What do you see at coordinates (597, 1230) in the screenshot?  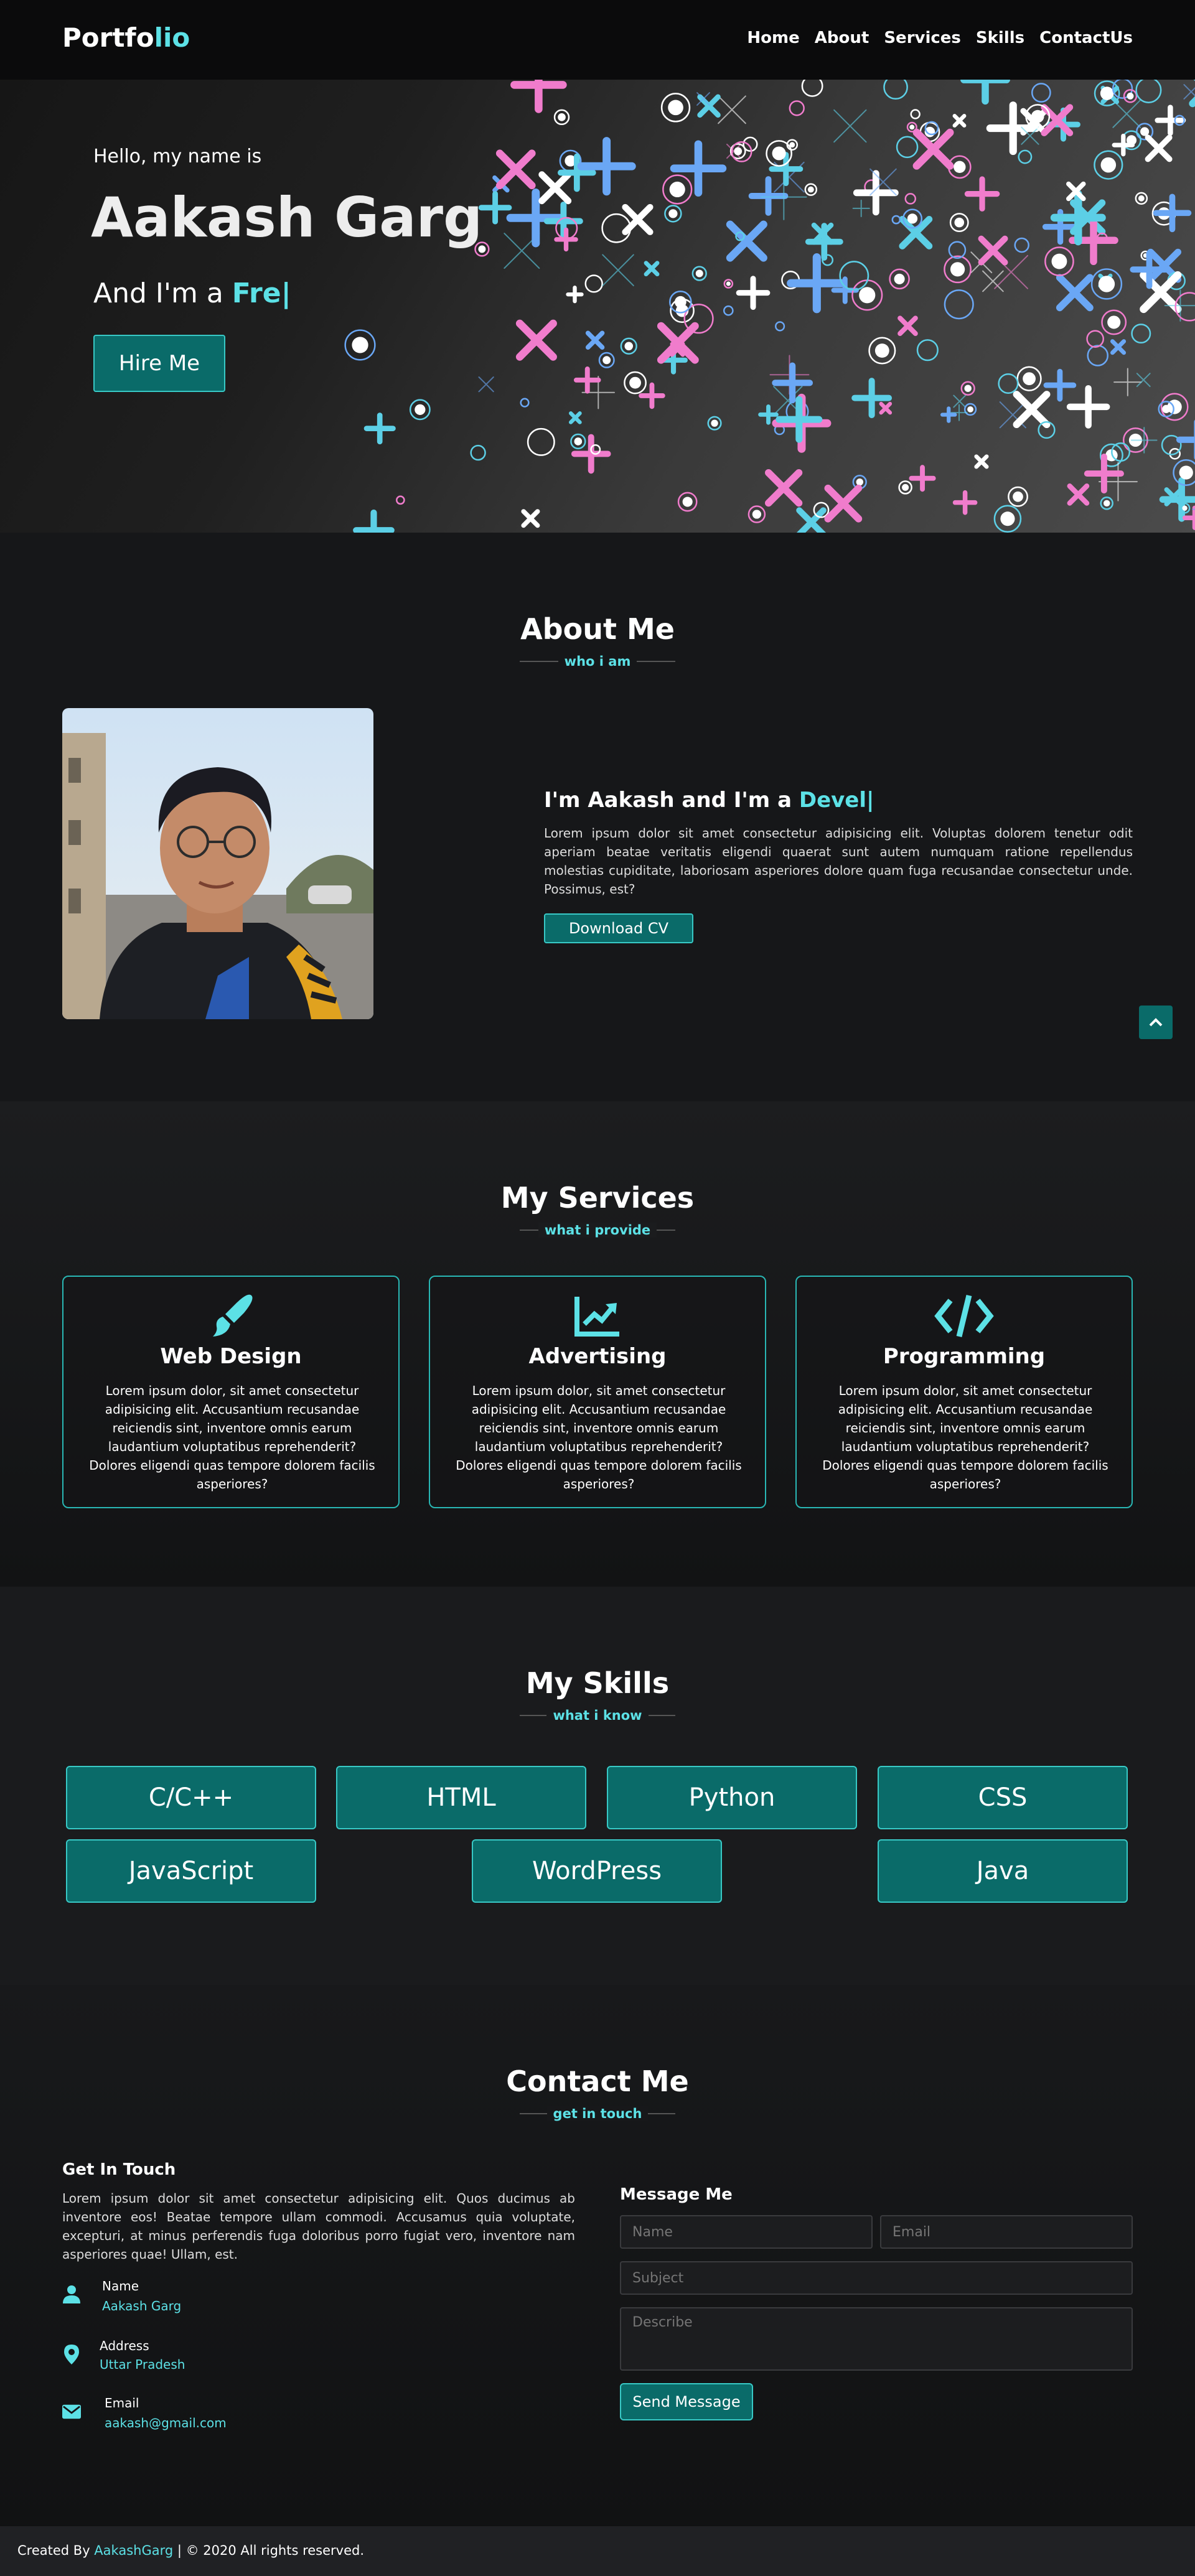 I see `services-subtitle: what i provide` at bounding box center [597, 1230].